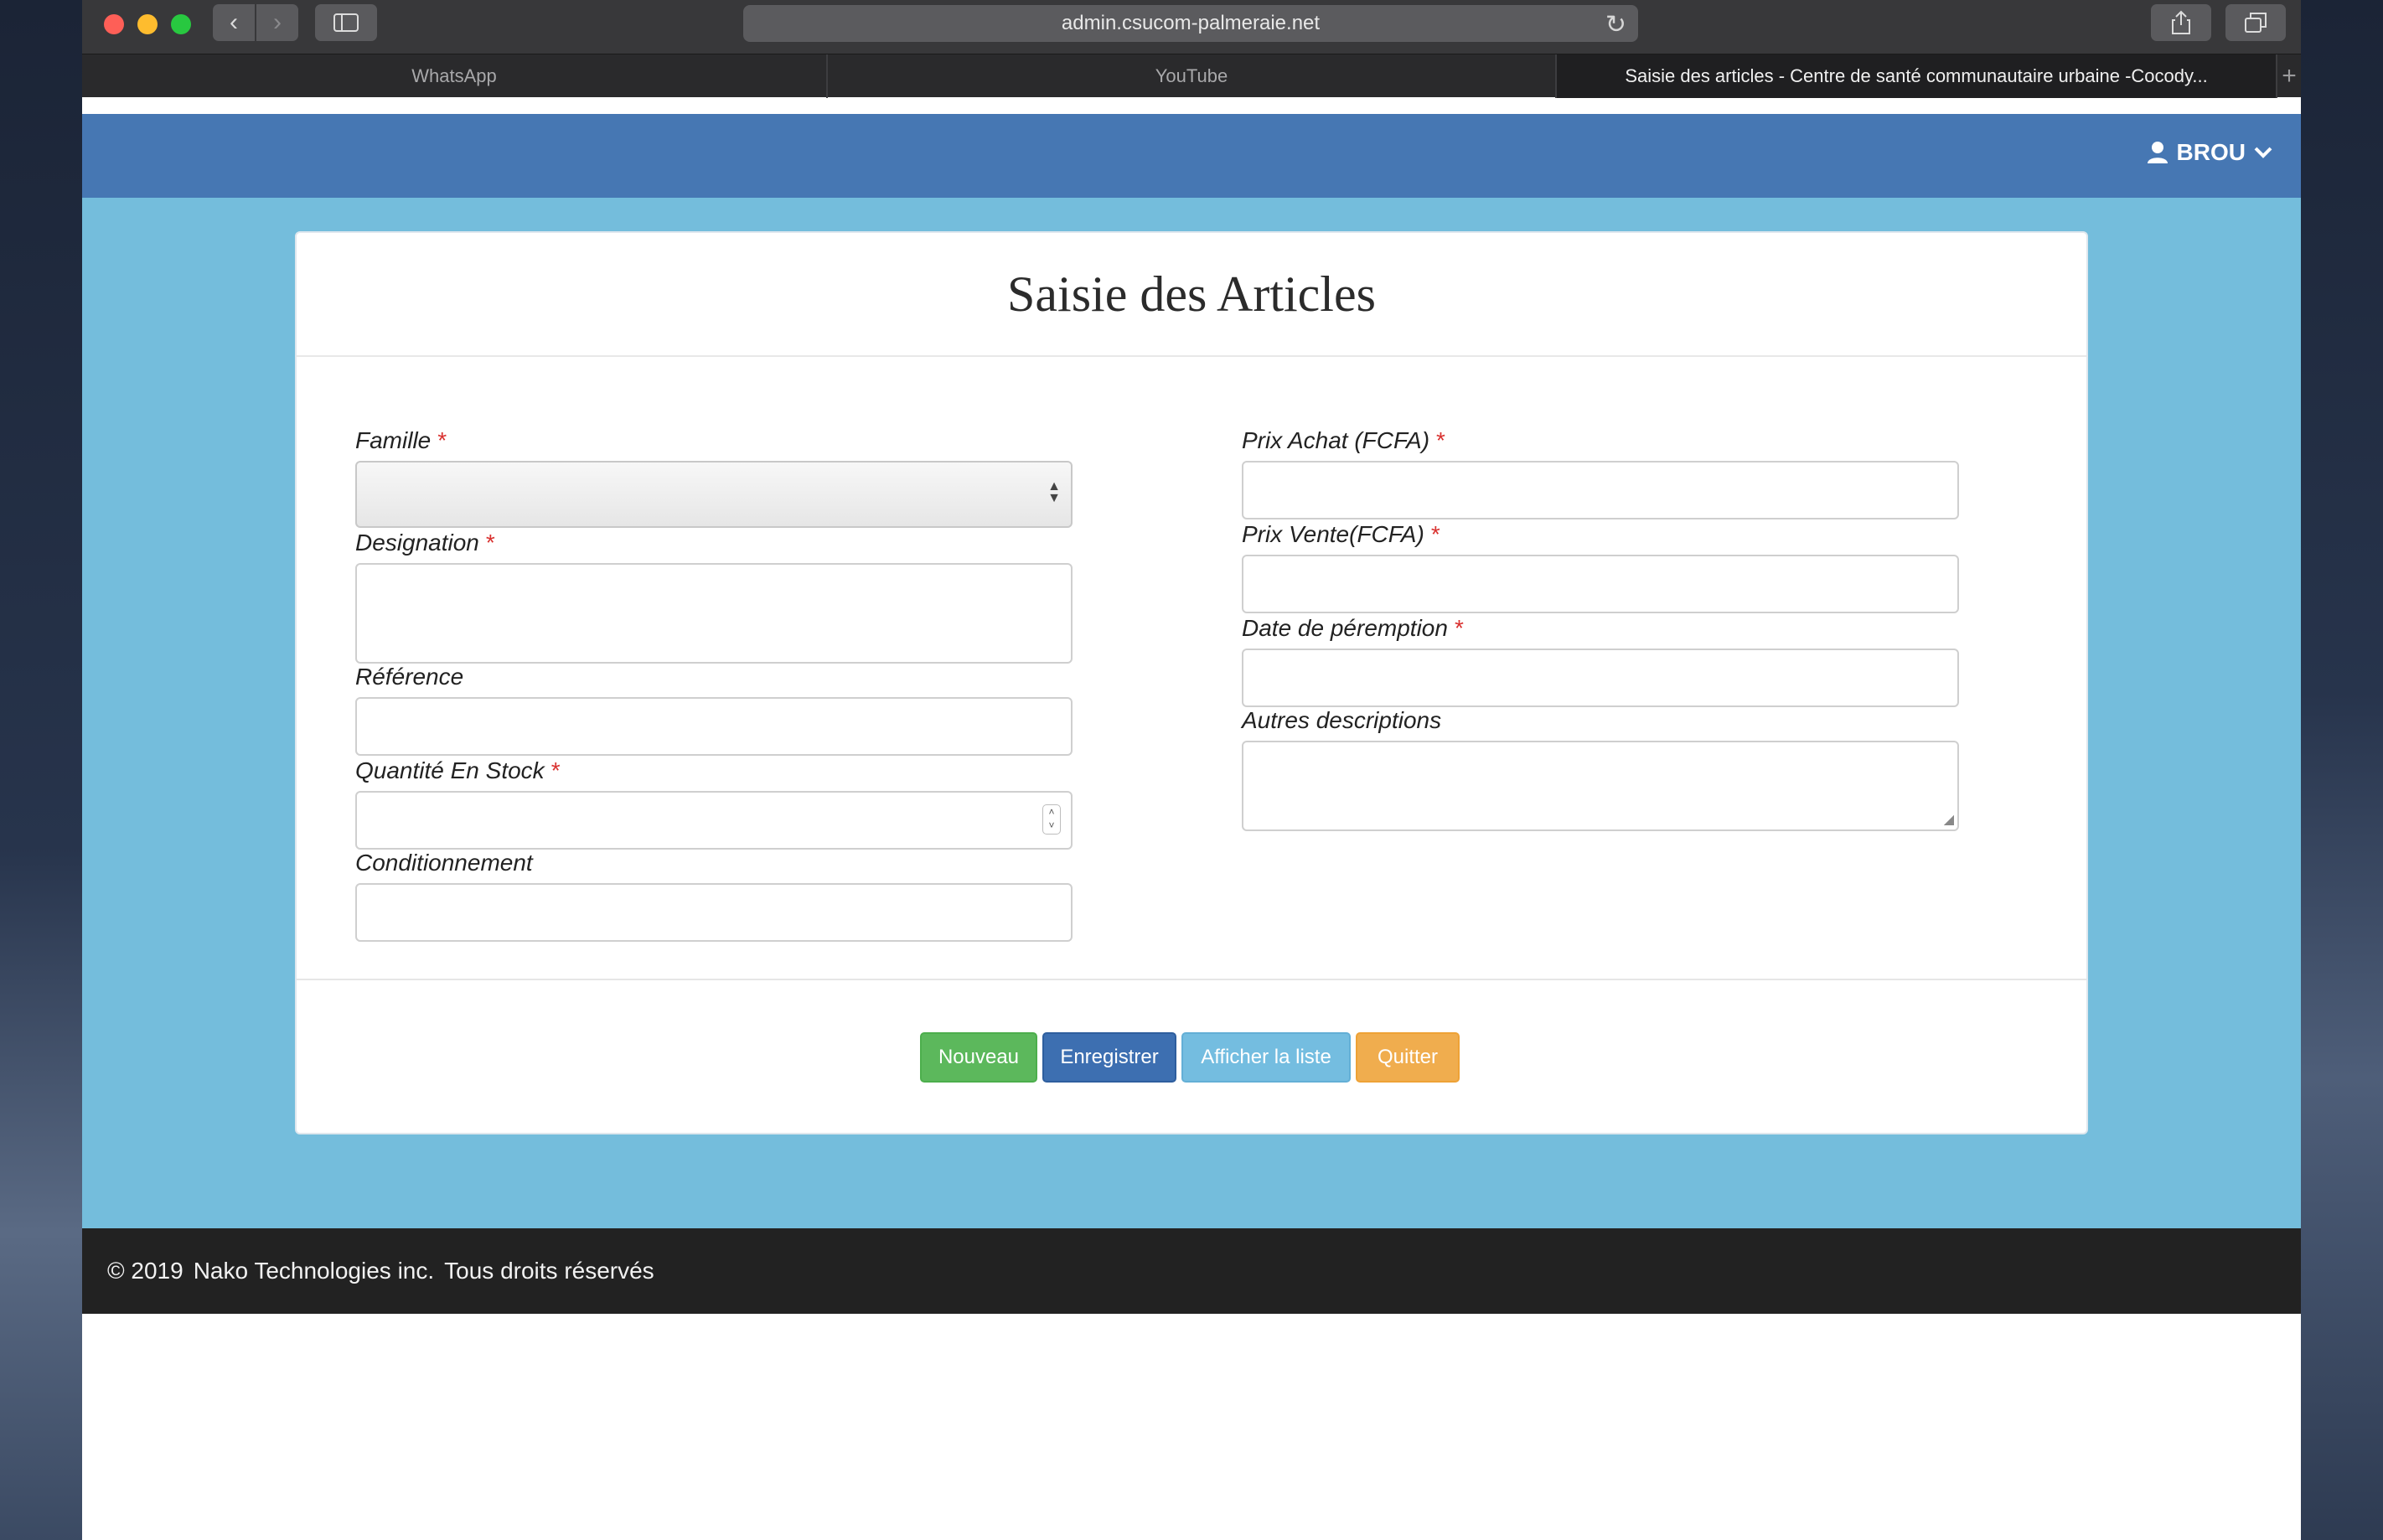  I want to click on browser-toolbar: ‹ › admin.csucom-palmeraie.net ↻, so click(1191, 27).